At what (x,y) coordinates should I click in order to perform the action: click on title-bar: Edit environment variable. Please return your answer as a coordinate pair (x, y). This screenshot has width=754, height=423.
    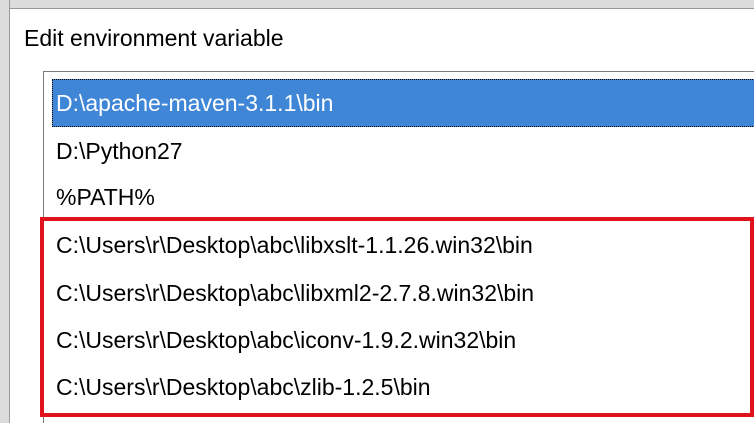
    Looking at the image, I should click on (382, 35).